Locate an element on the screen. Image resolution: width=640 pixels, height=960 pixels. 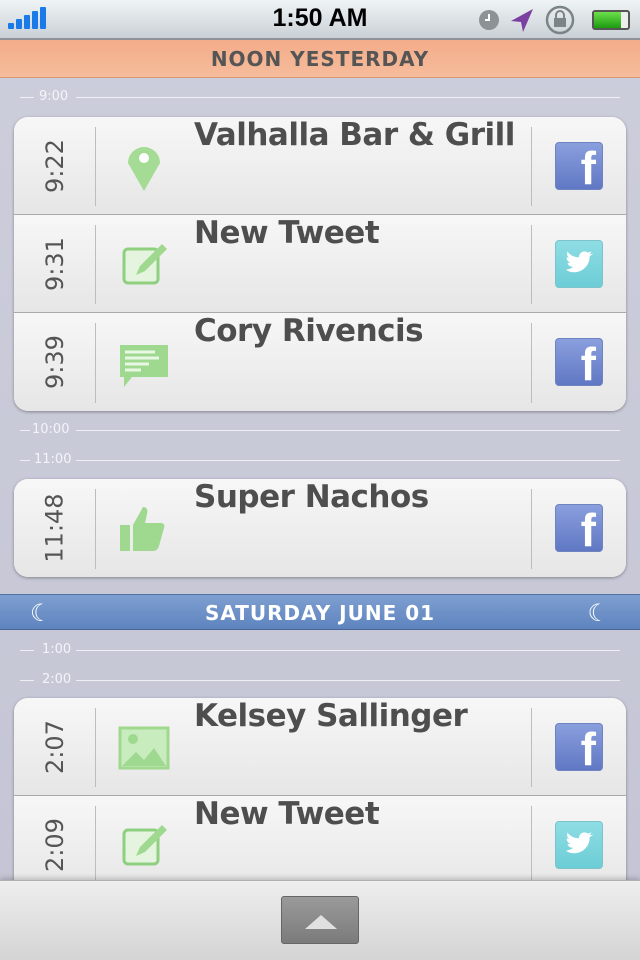
entry-time: 2:09 is located at coordinates (54, 845).